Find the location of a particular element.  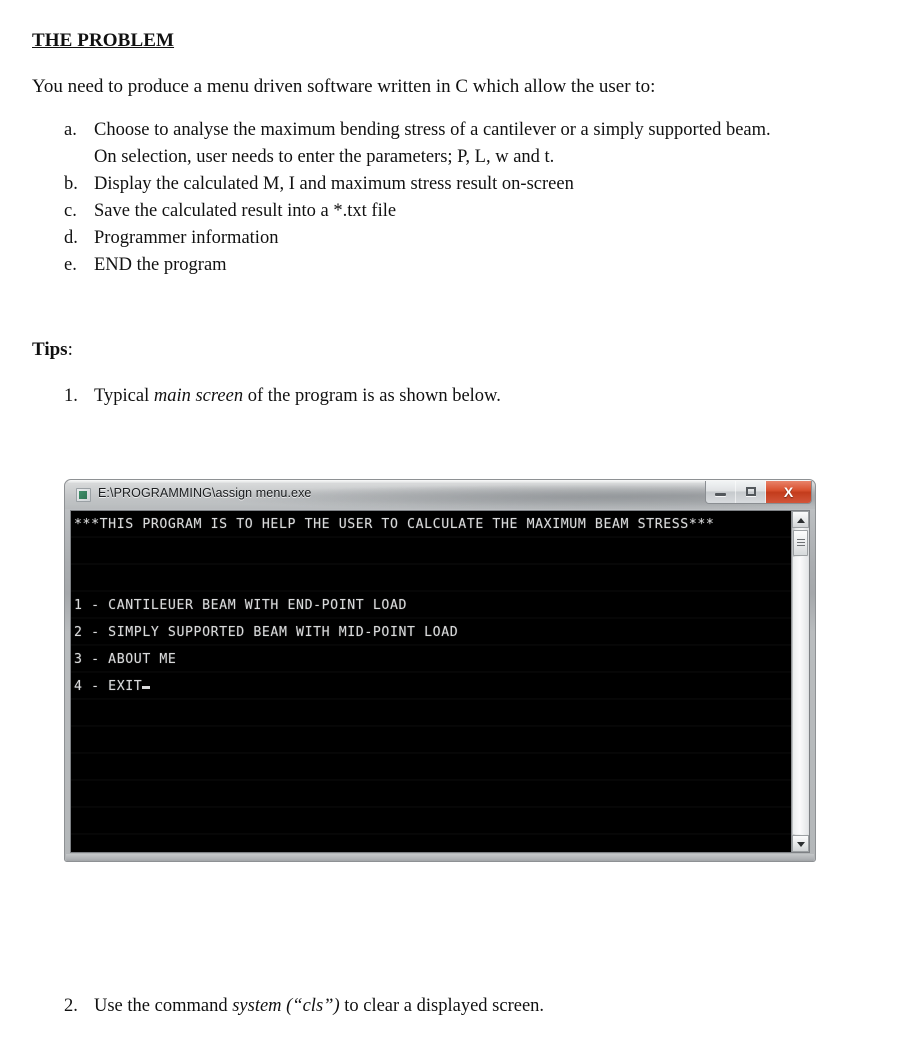

list-marker: b. is located at coordinates (71, 184).